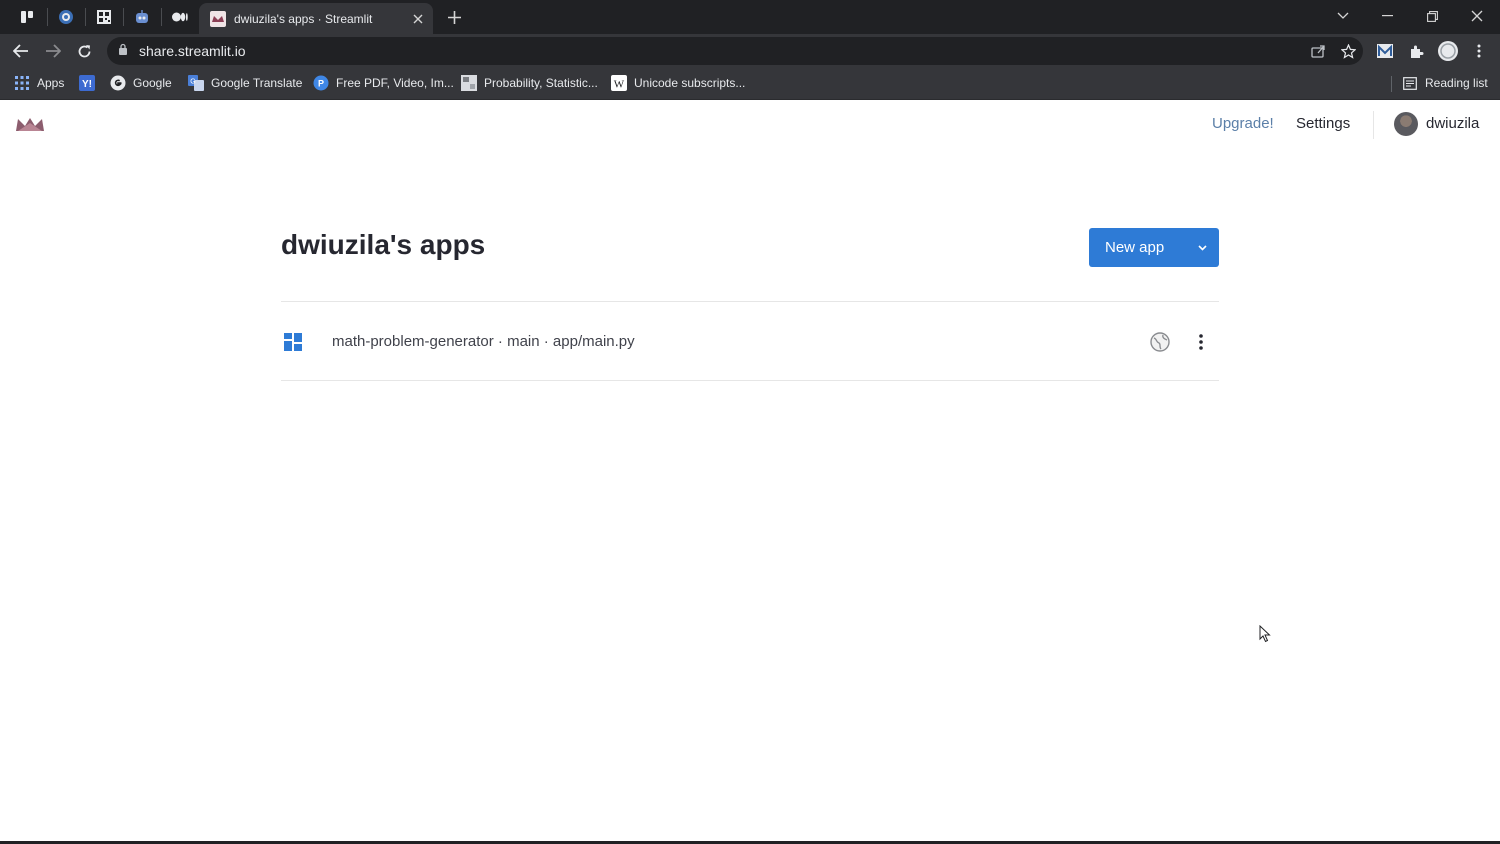 This screenshot has width=1500, height=844. What do you see at coordinates (104, 17) in the screenshot?
I see `qr-icon` at bounding box center [104, 17].